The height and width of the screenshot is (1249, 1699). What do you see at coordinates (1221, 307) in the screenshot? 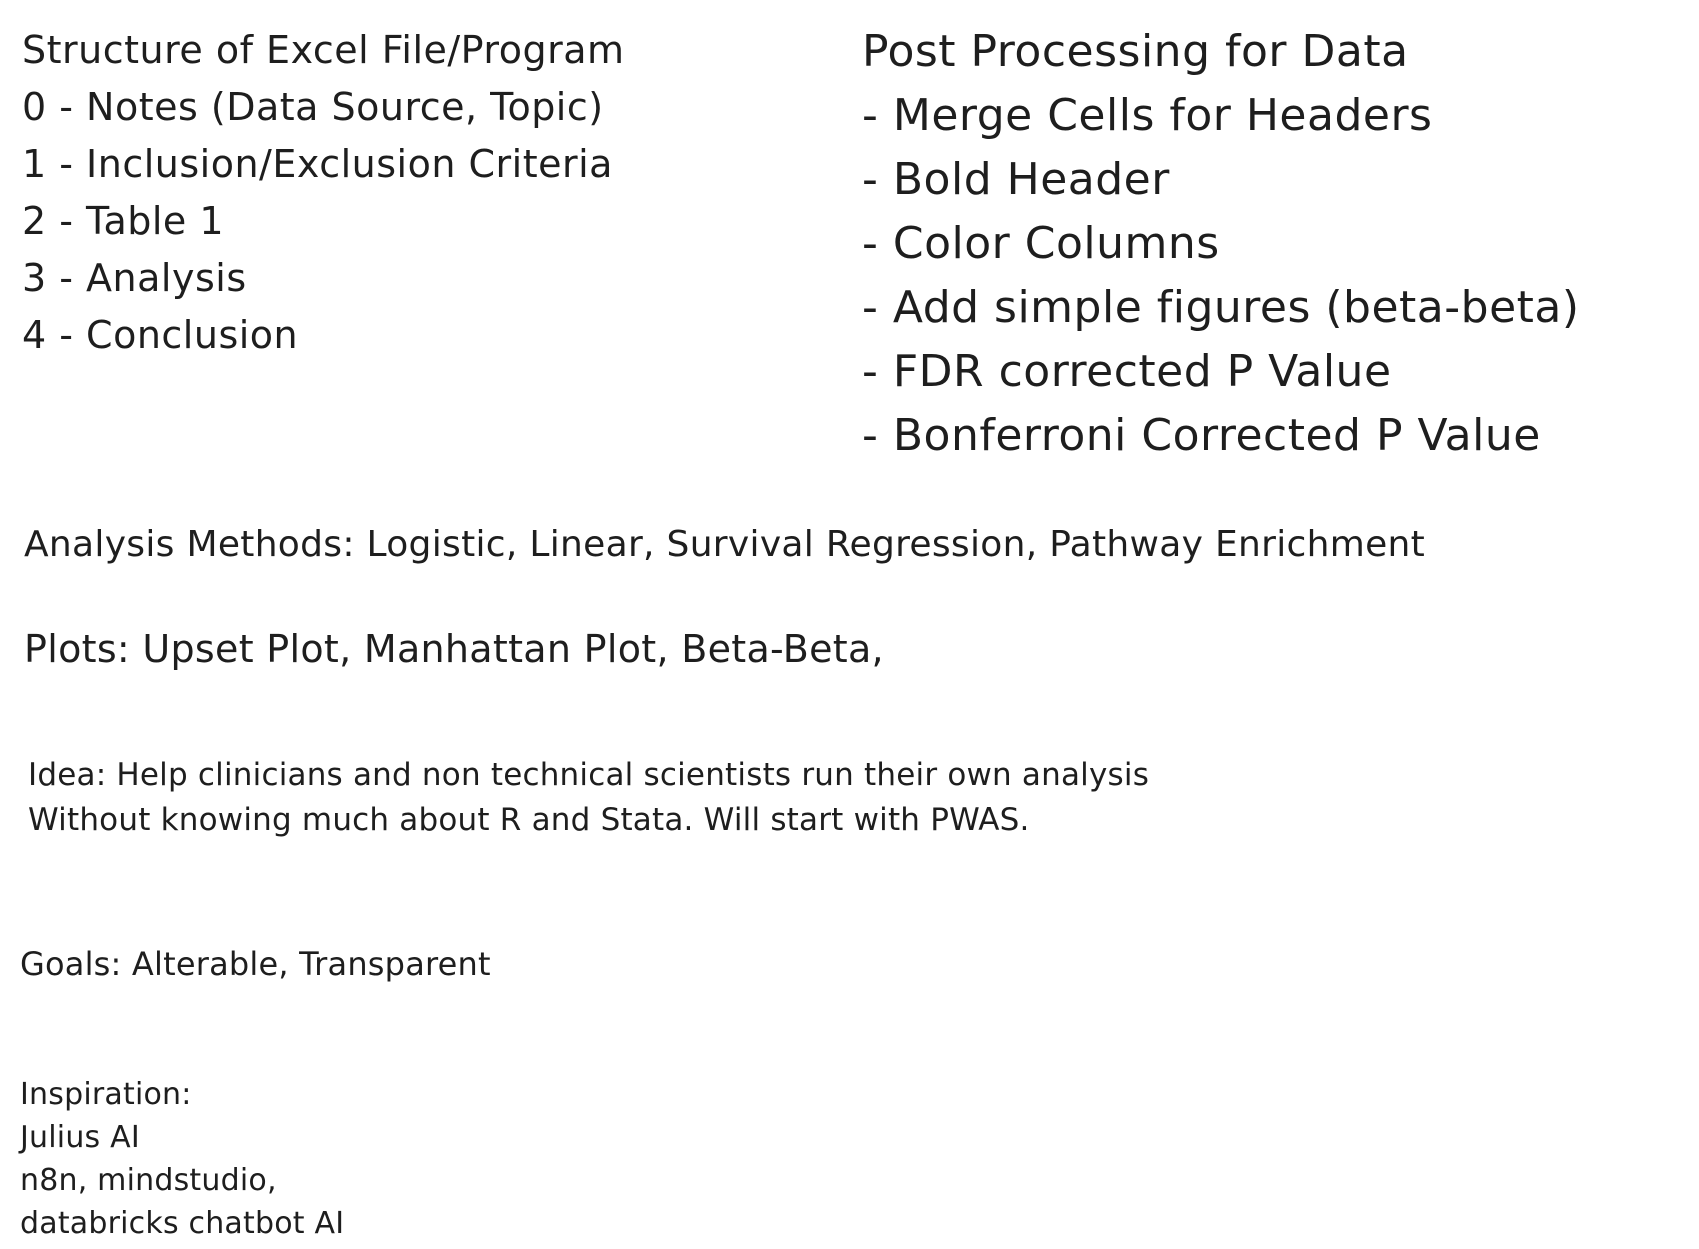
I see `post-processing-item: - Add simple figures (beta-beta)` at bounding box center [1221, 307].